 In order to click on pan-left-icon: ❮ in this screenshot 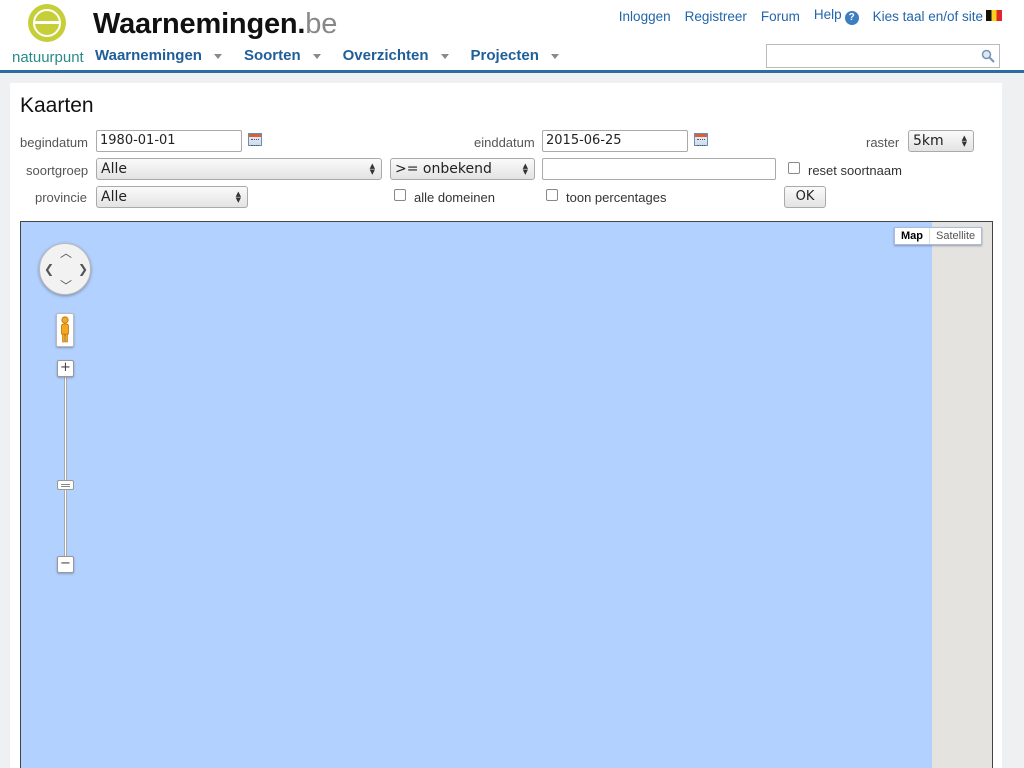, I will do `click(49, 269)`.